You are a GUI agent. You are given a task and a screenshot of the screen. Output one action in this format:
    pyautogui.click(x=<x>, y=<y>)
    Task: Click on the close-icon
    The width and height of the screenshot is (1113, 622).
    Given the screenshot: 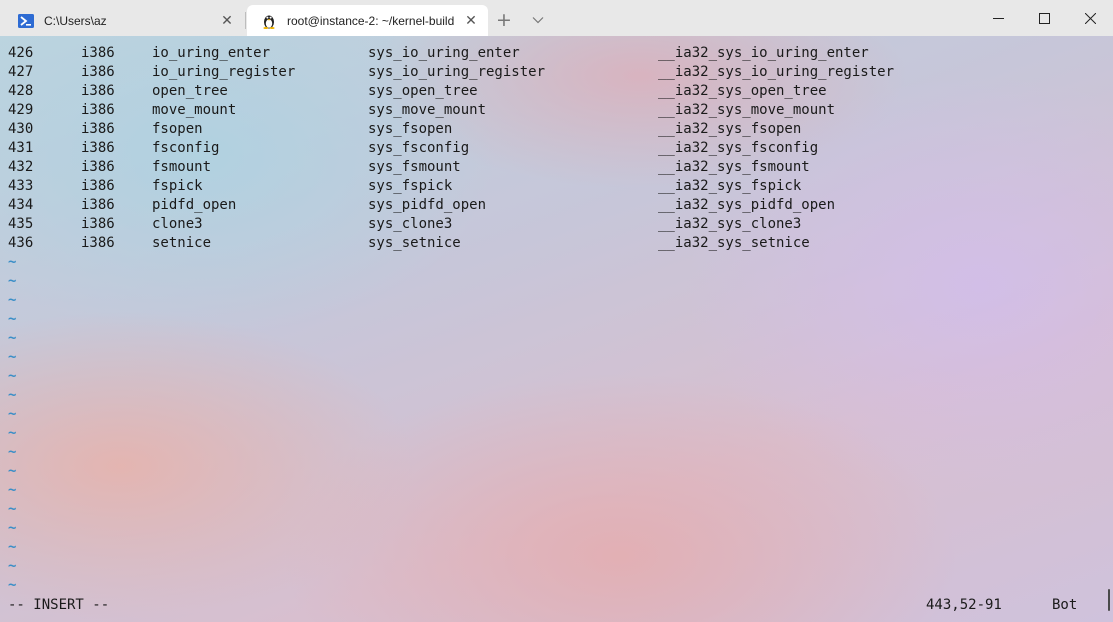 What is the action you would take?
    pyautogui.click(x=1090, y=18)
    